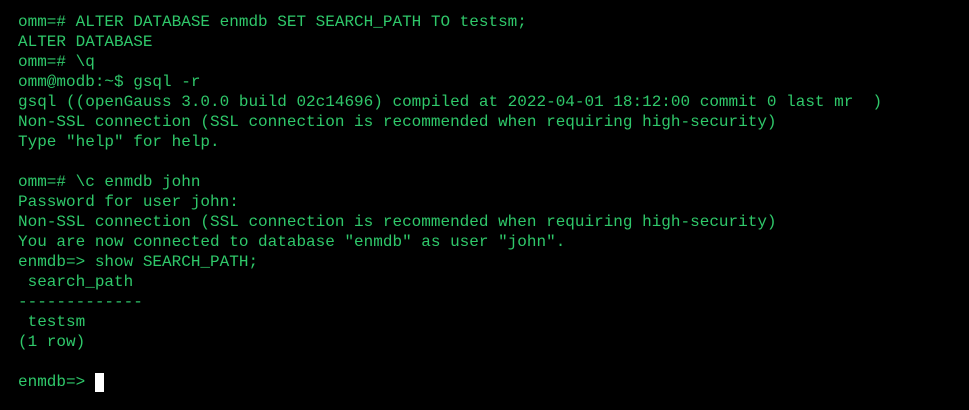 The width and height of the screenshot is (969, 410). I want to click on terminal-line: Password for user john:, so click(128, 202).